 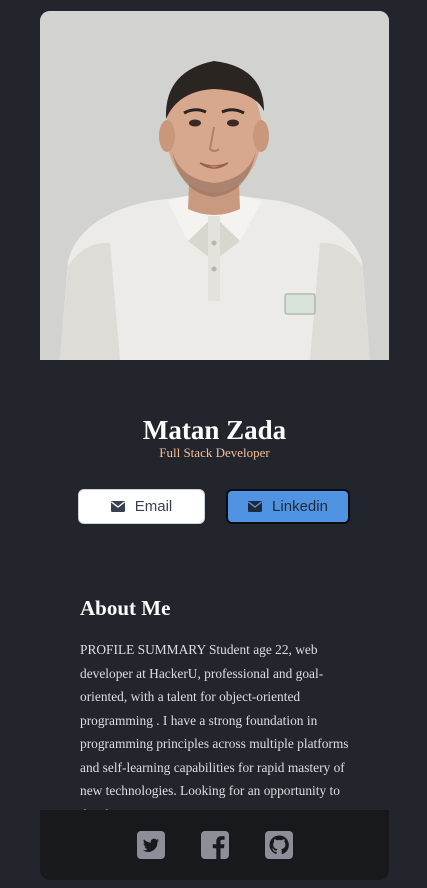 I want to click on twitter-icon, so click(x=150, y=845).